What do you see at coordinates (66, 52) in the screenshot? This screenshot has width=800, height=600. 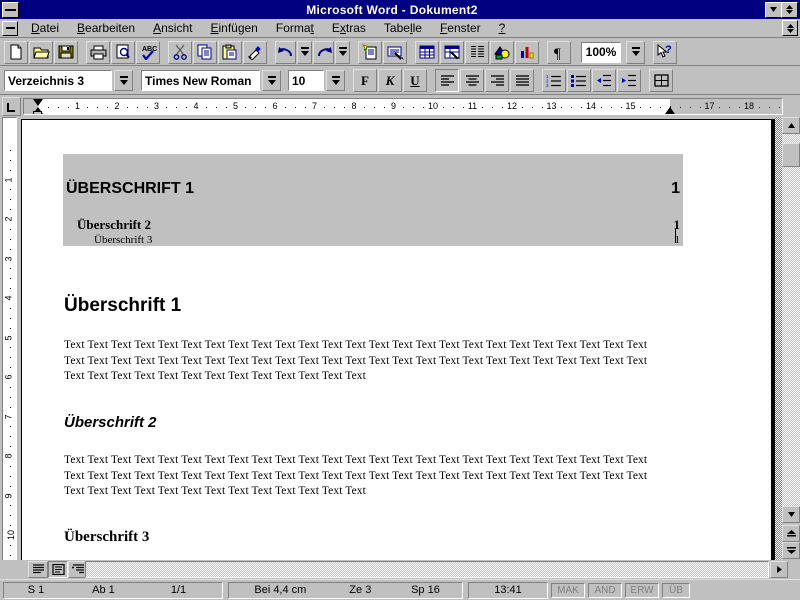 I see `save-disk-icon` at bounding box center [66, 52].